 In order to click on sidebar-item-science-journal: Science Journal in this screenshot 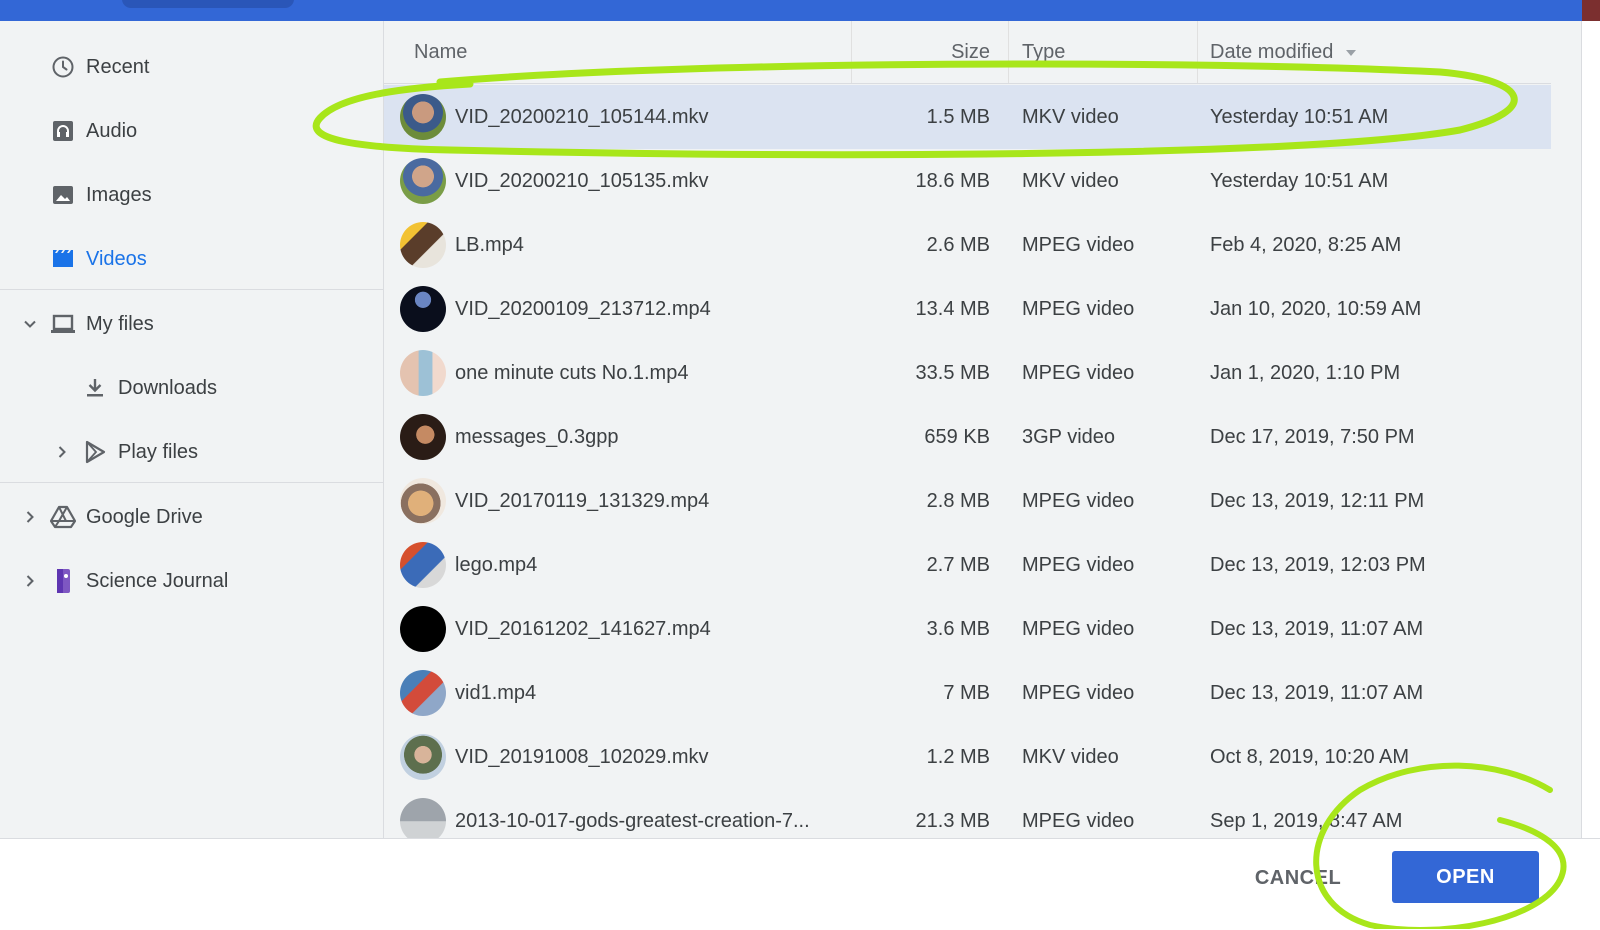, I will do `click(191, 581)`.